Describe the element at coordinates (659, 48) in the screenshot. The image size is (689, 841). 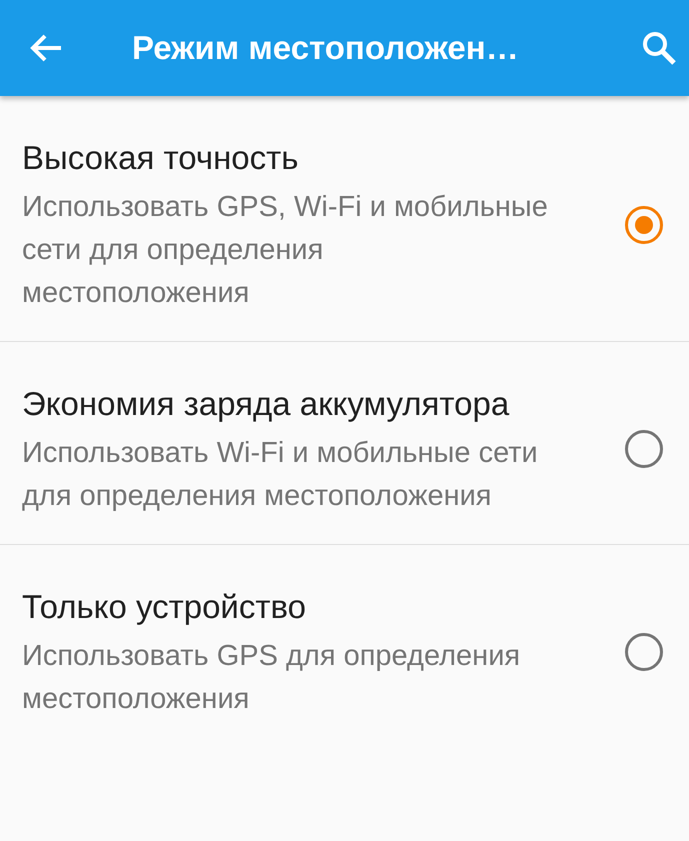
I see `search-icon` at that location.